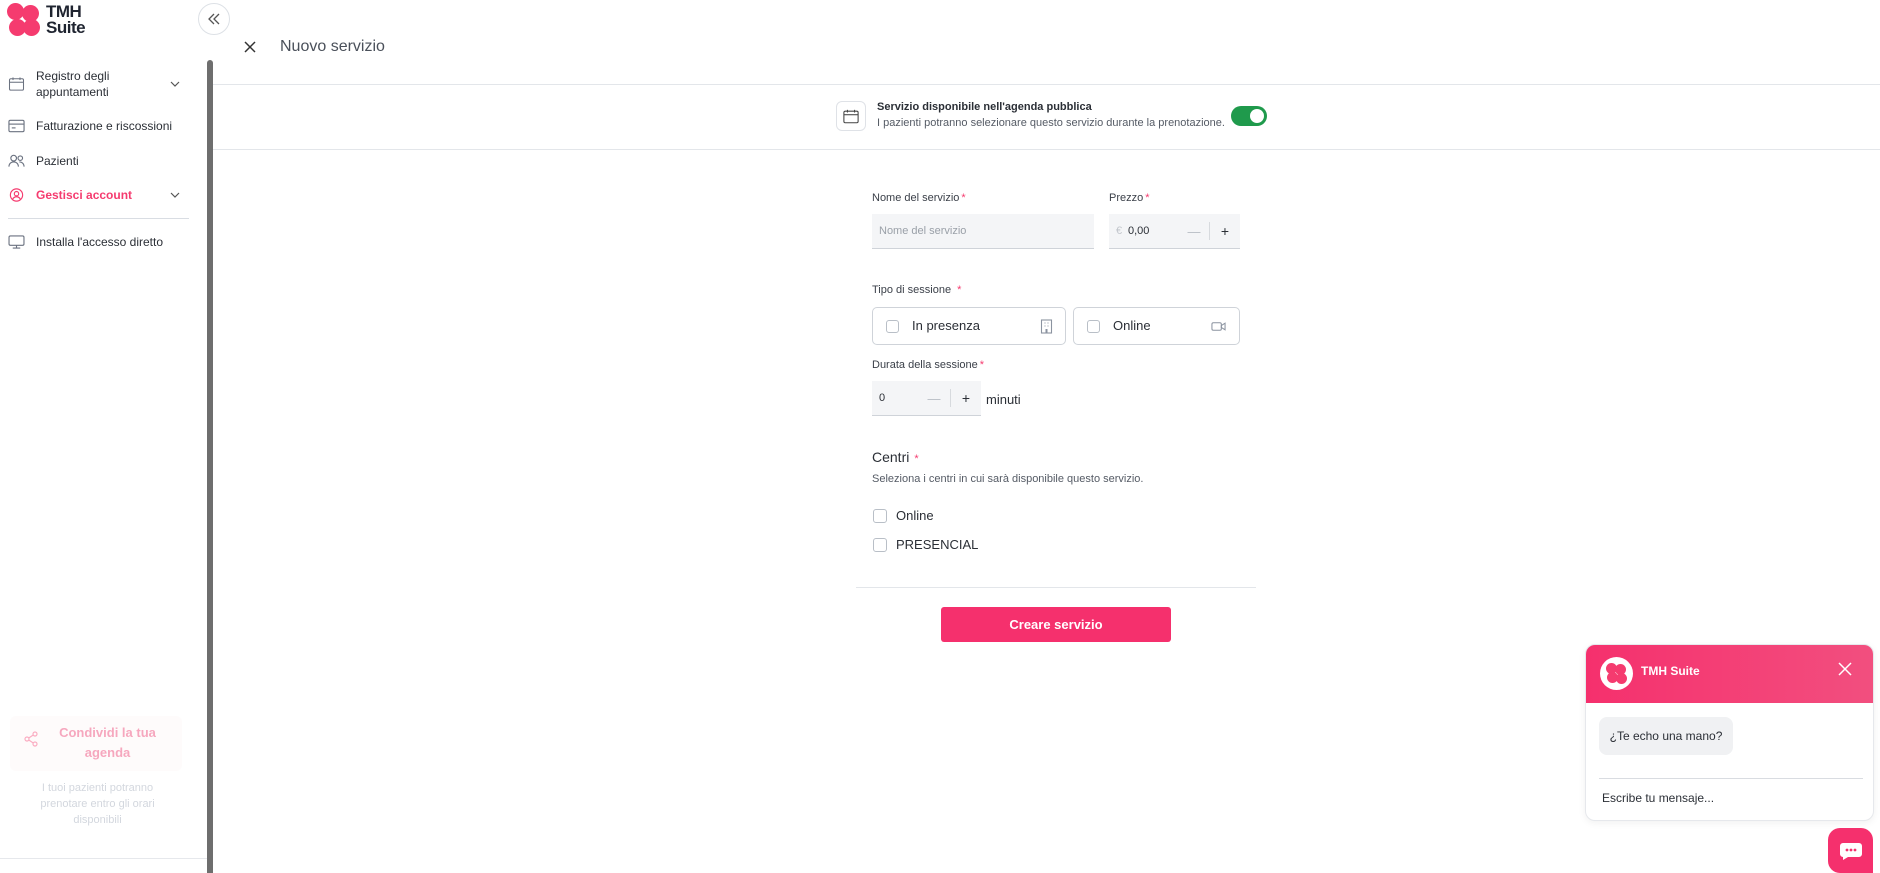  I want to click on session-online-label: Online, so click(1132, 325).